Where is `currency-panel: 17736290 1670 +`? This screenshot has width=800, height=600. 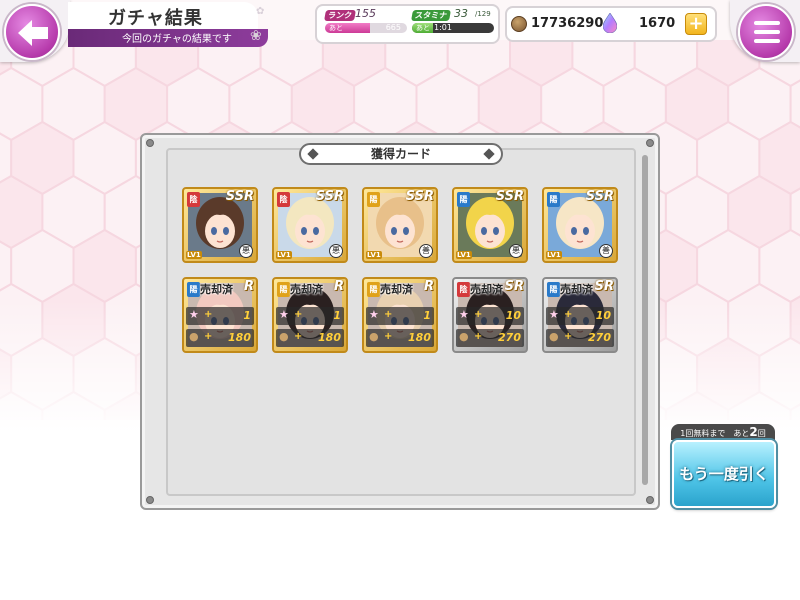
currency-panel: 17736290 1670 + is located at coordinates (611, 24).